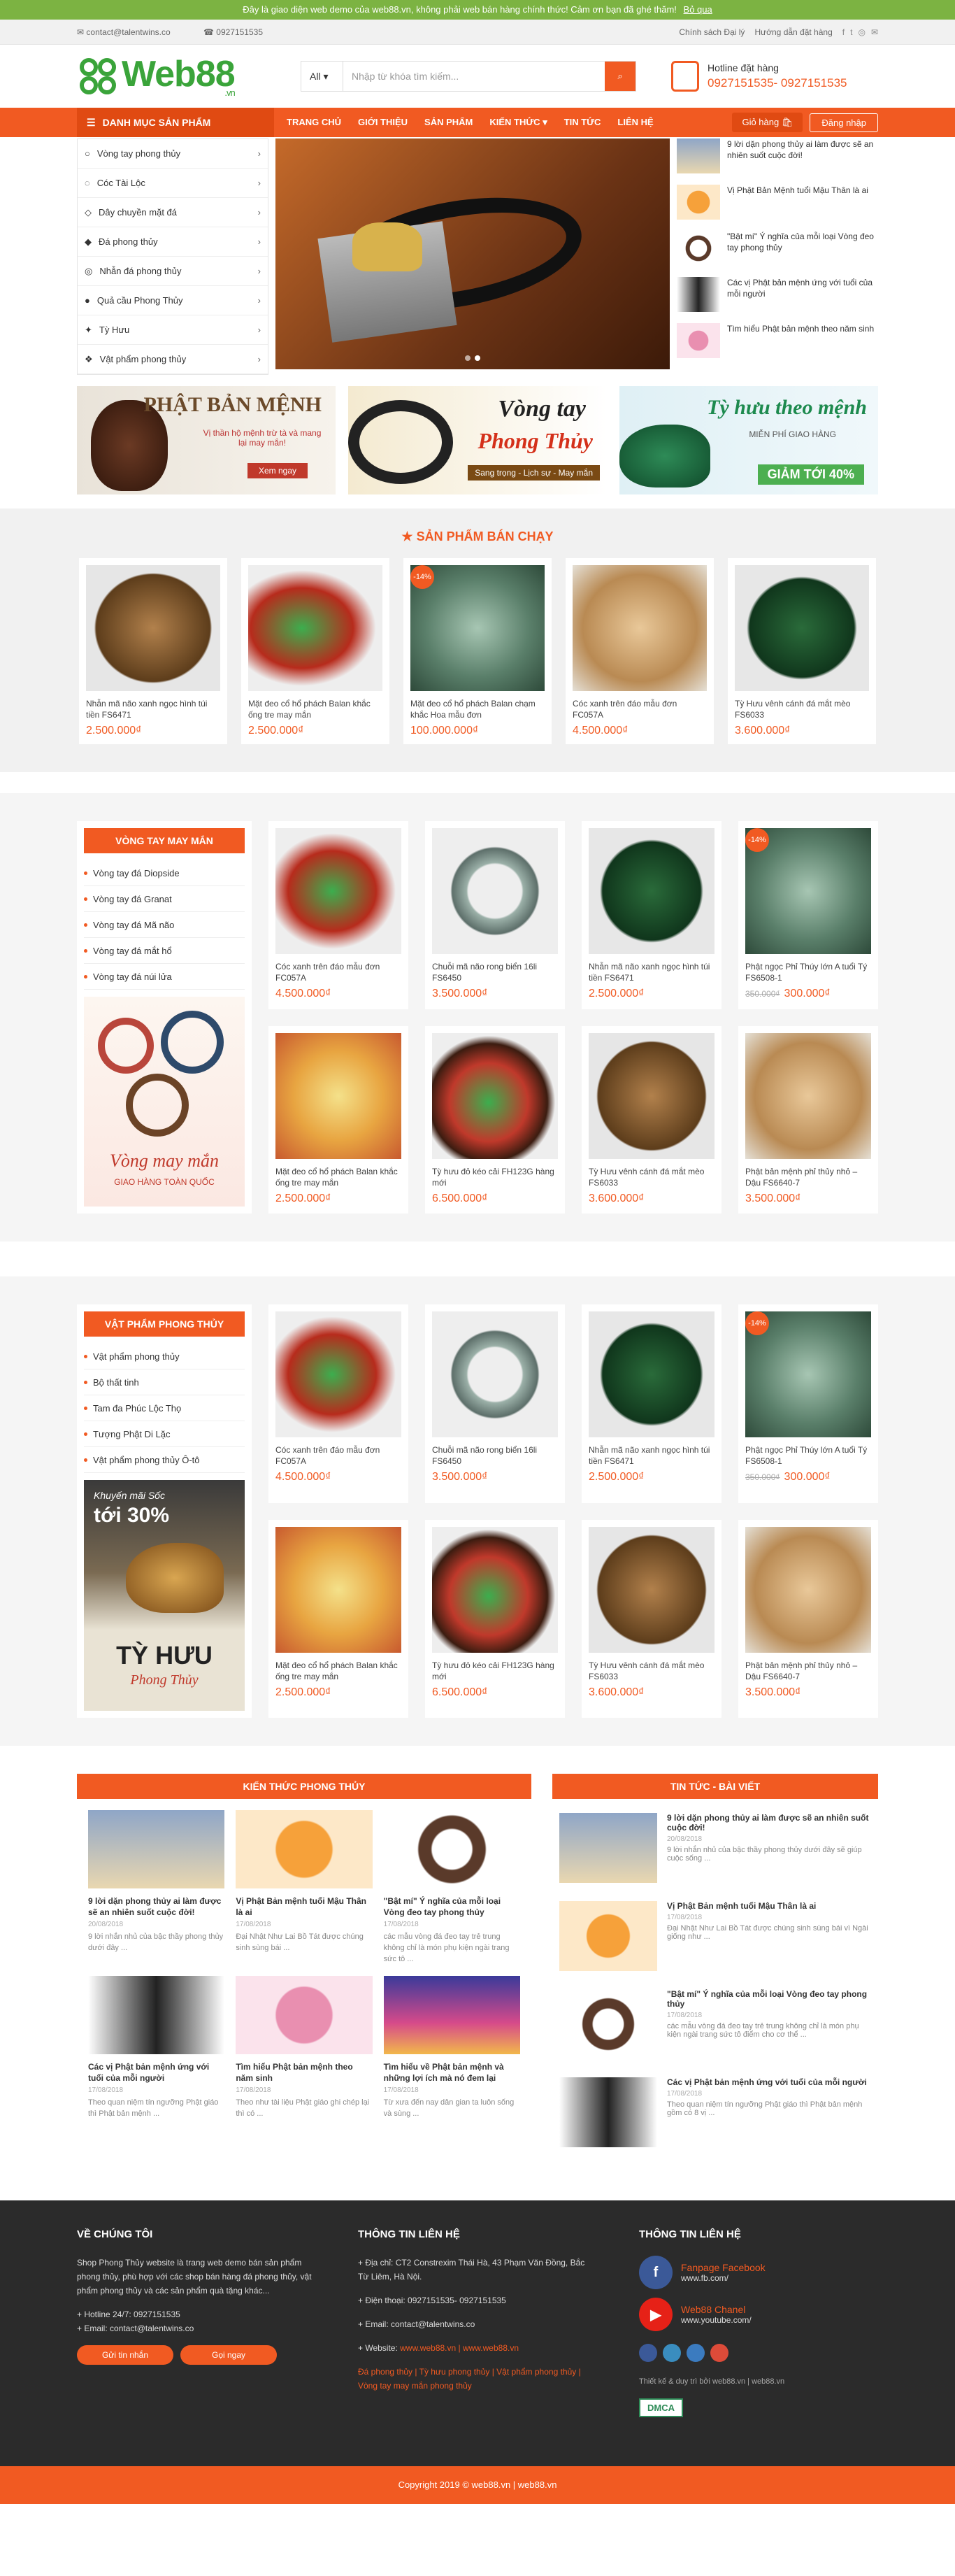 Image resolution: width=955 pixels, height=2576 pixels. Describe the element at coordinates (672, 2353) in the screenshot. I see `instagram-icon` at that location.